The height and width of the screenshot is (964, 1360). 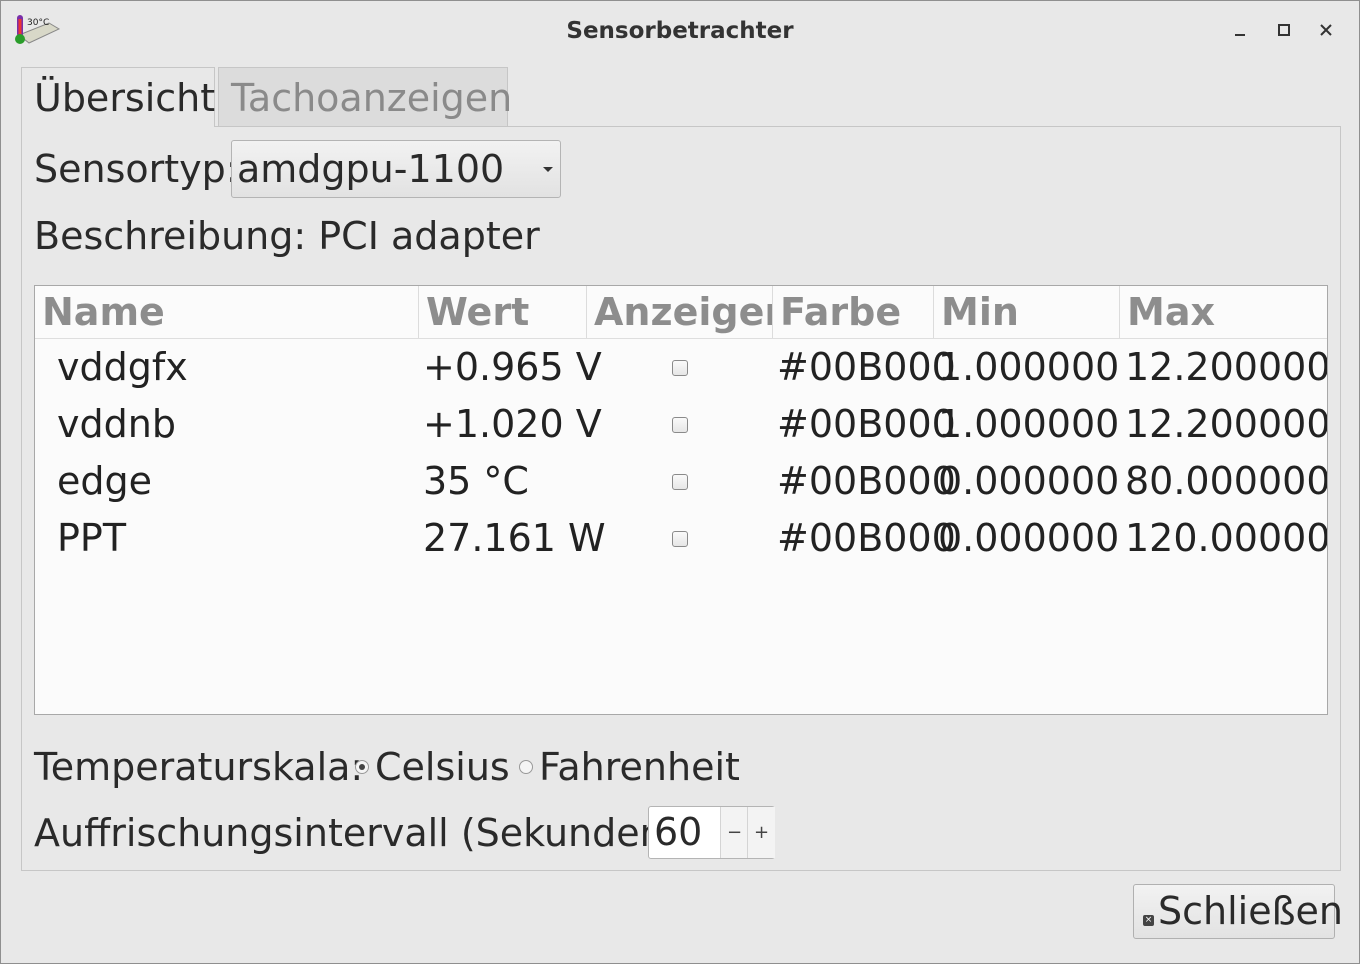 I want to click on table-header: Name Wert Anzeigen Farbe Min Max, so click(x=681, y=312).